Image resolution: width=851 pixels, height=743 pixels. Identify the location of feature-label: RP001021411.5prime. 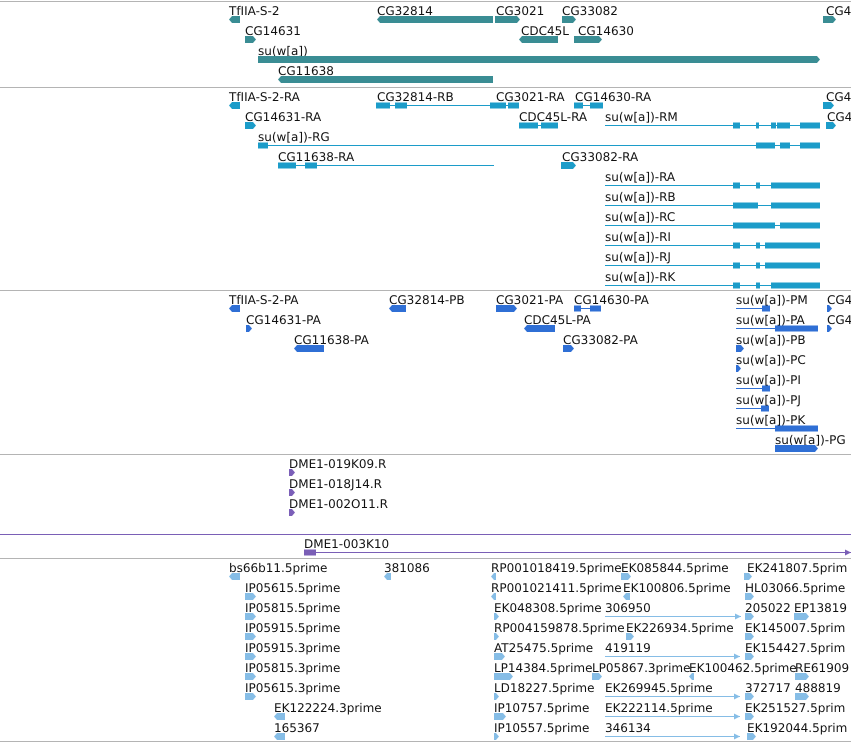
(556, 588).